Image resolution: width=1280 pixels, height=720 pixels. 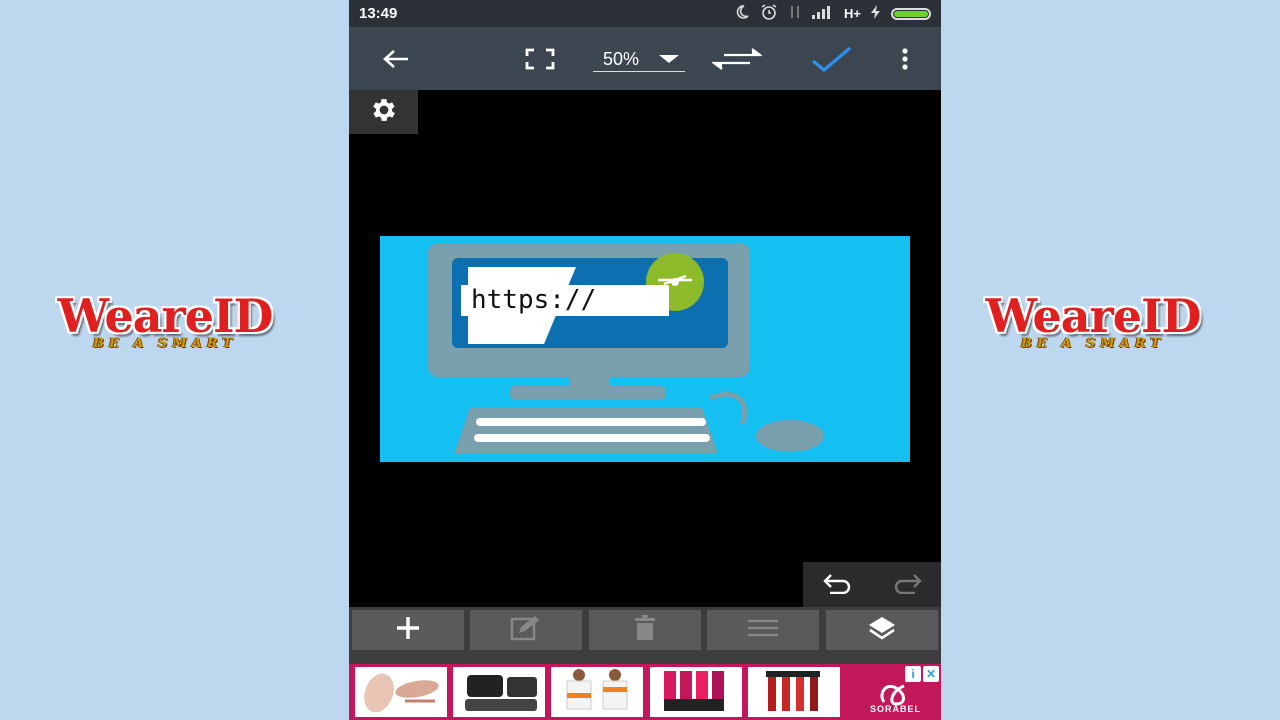 I want to click on delete-button, so click(x=645, y=630).